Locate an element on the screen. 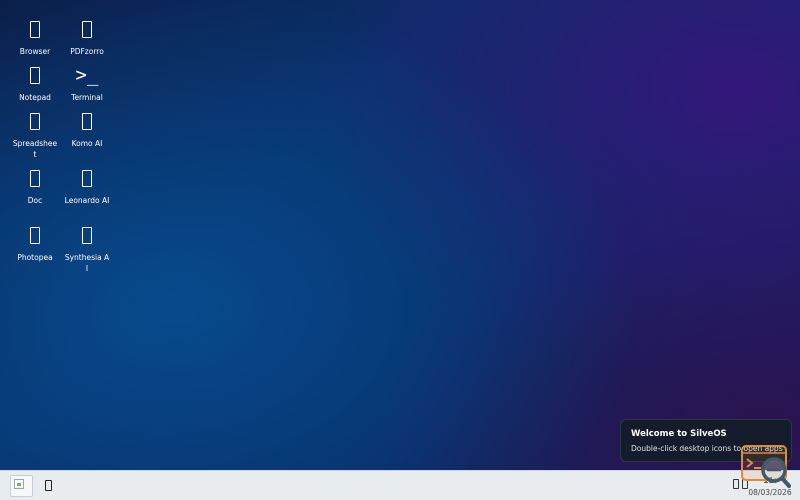 Image resolution: width=800 pixels, height=500 pixels. doc-icon is located at coordinates (35, 178).